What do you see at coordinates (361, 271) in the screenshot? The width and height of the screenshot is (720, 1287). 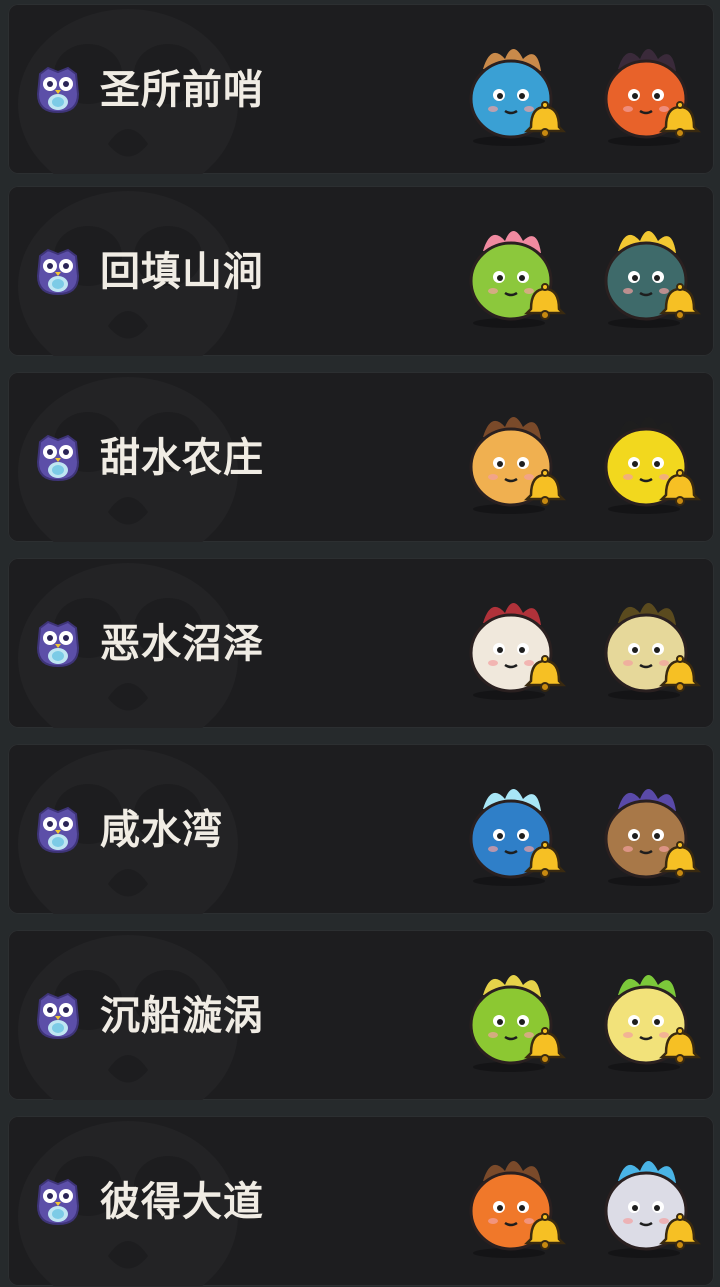 I see `location-card-2: 回填山涧` at bounding box center [361, 271].